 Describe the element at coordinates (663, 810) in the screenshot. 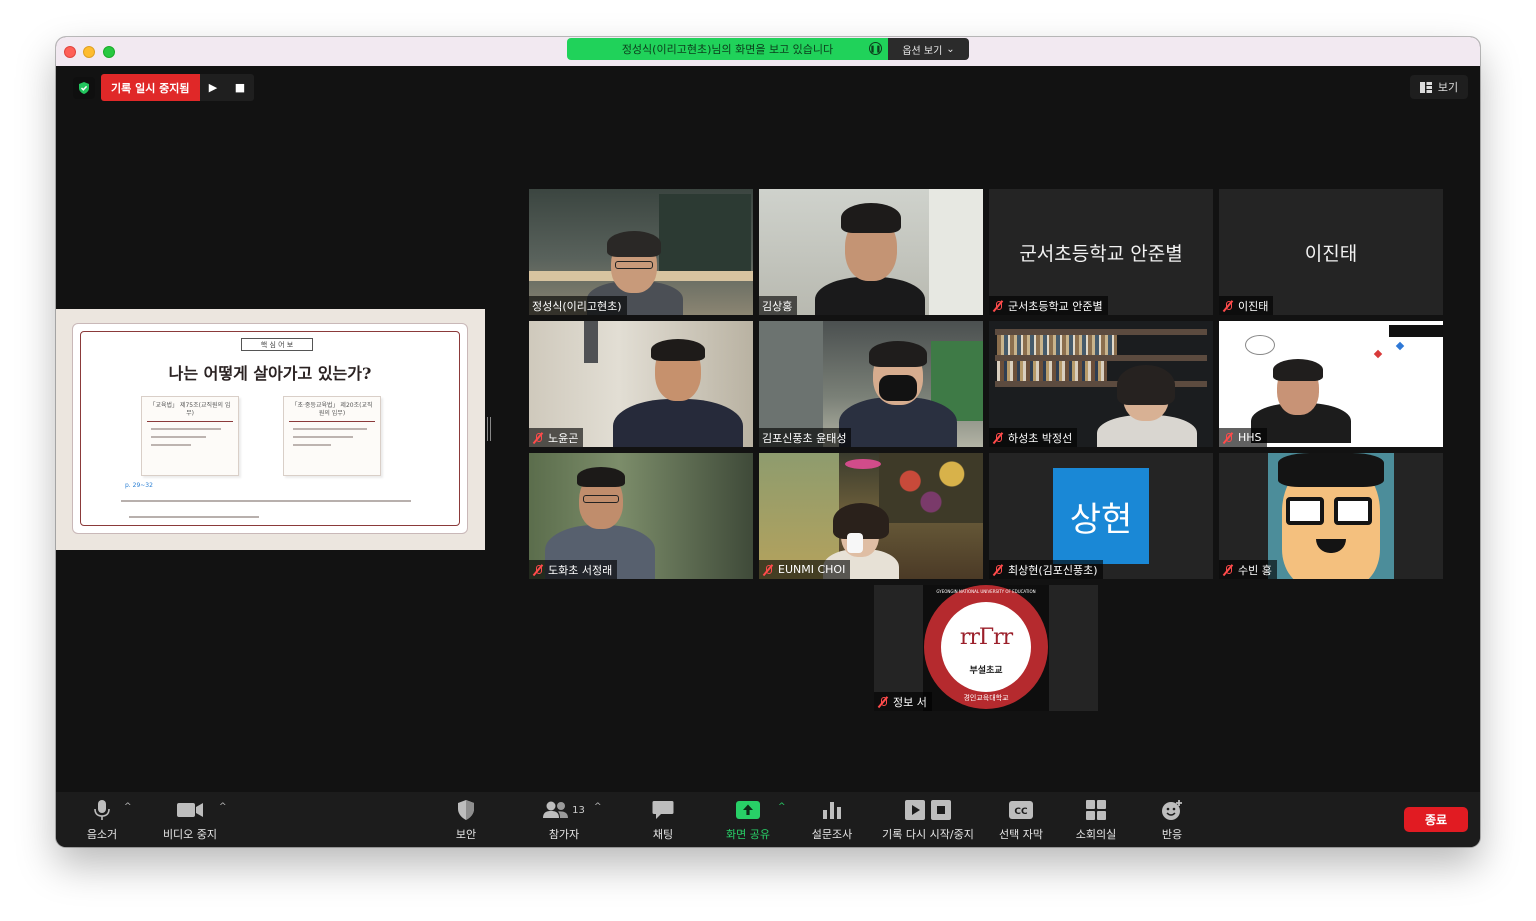

I see `chat-bubble-icon` at that location.